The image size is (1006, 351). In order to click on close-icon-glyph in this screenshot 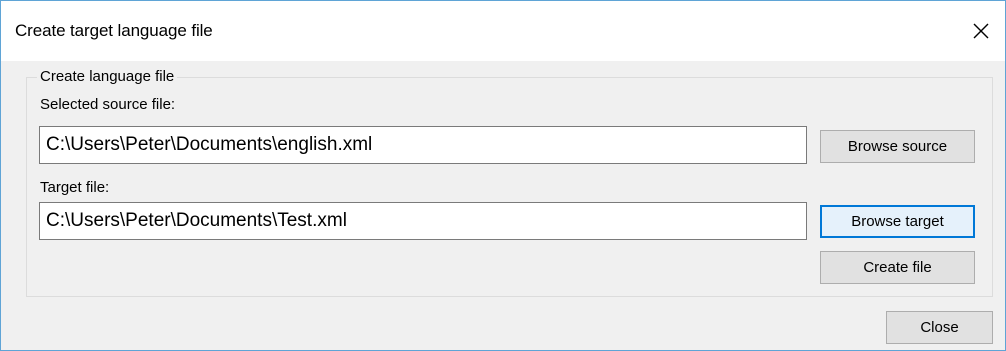, I will do `click(981, 31)`.